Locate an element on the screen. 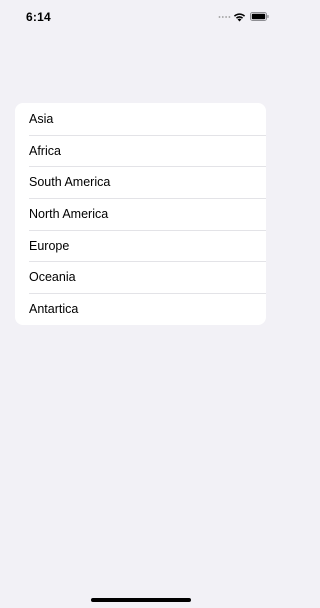  list-item-label: Antartica is located at coordinates (54, 308).